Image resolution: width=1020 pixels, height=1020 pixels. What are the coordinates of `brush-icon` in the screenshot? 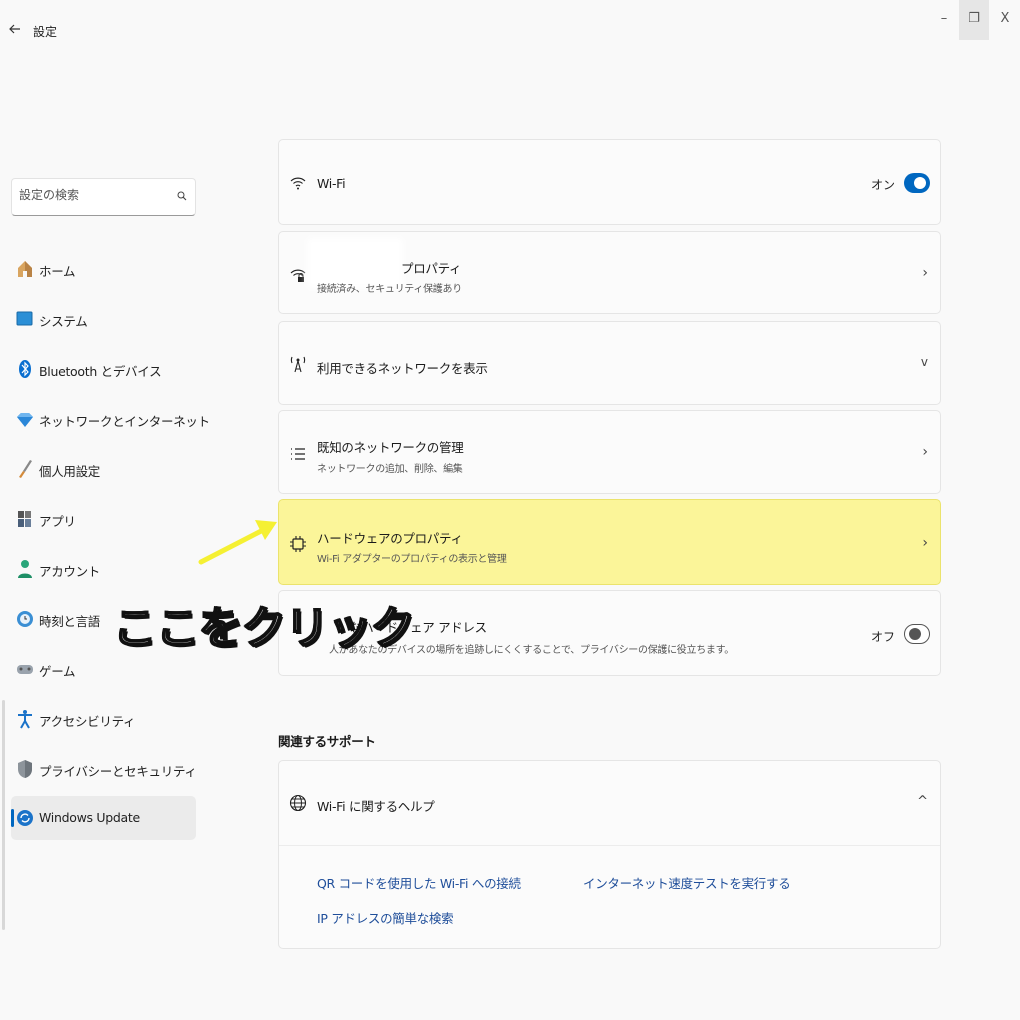 It's located at (25, 469).